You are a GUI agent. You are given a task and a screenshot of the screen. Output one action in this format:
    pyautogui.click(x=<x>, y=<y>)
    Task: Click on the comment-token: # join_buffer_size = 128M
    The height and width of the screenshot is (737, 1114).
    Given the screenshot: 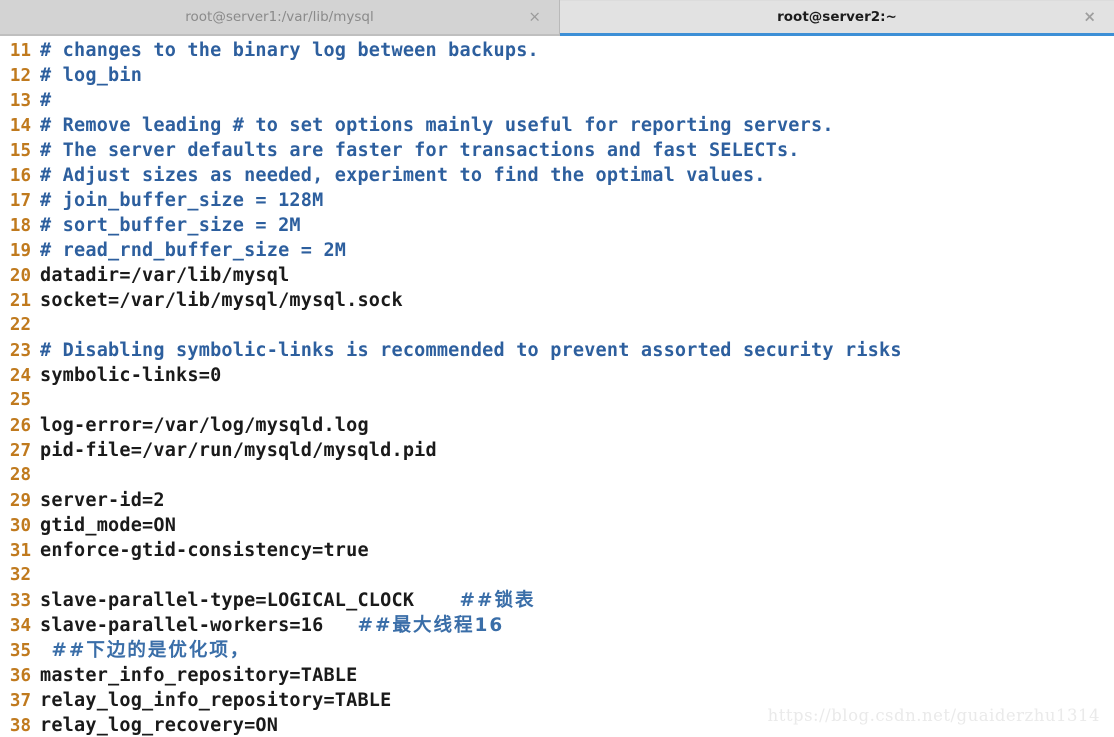 What is the action you would take?
    pyautogui.click(x=182, y=200)
    